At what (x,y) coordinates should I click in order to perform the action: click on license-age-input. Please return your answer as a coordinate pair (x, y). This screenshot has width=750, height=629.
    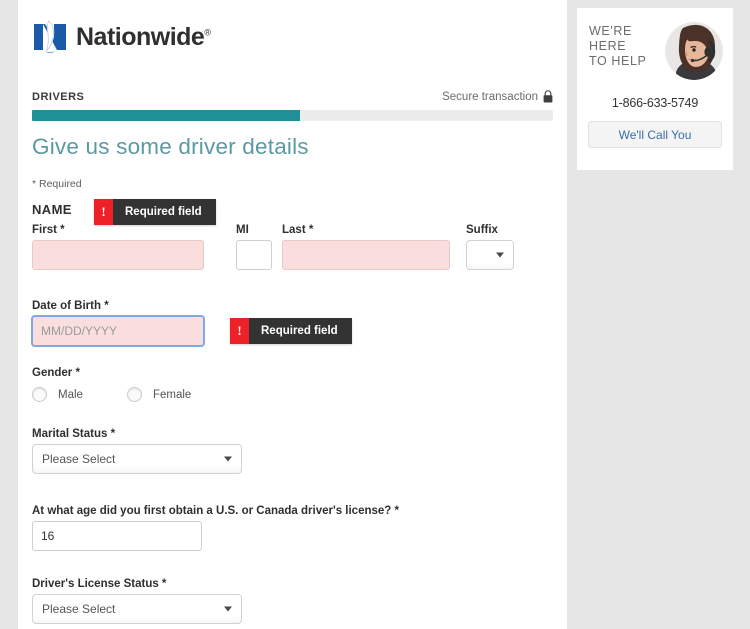
    Looking at the image, I should click on (117, 536).